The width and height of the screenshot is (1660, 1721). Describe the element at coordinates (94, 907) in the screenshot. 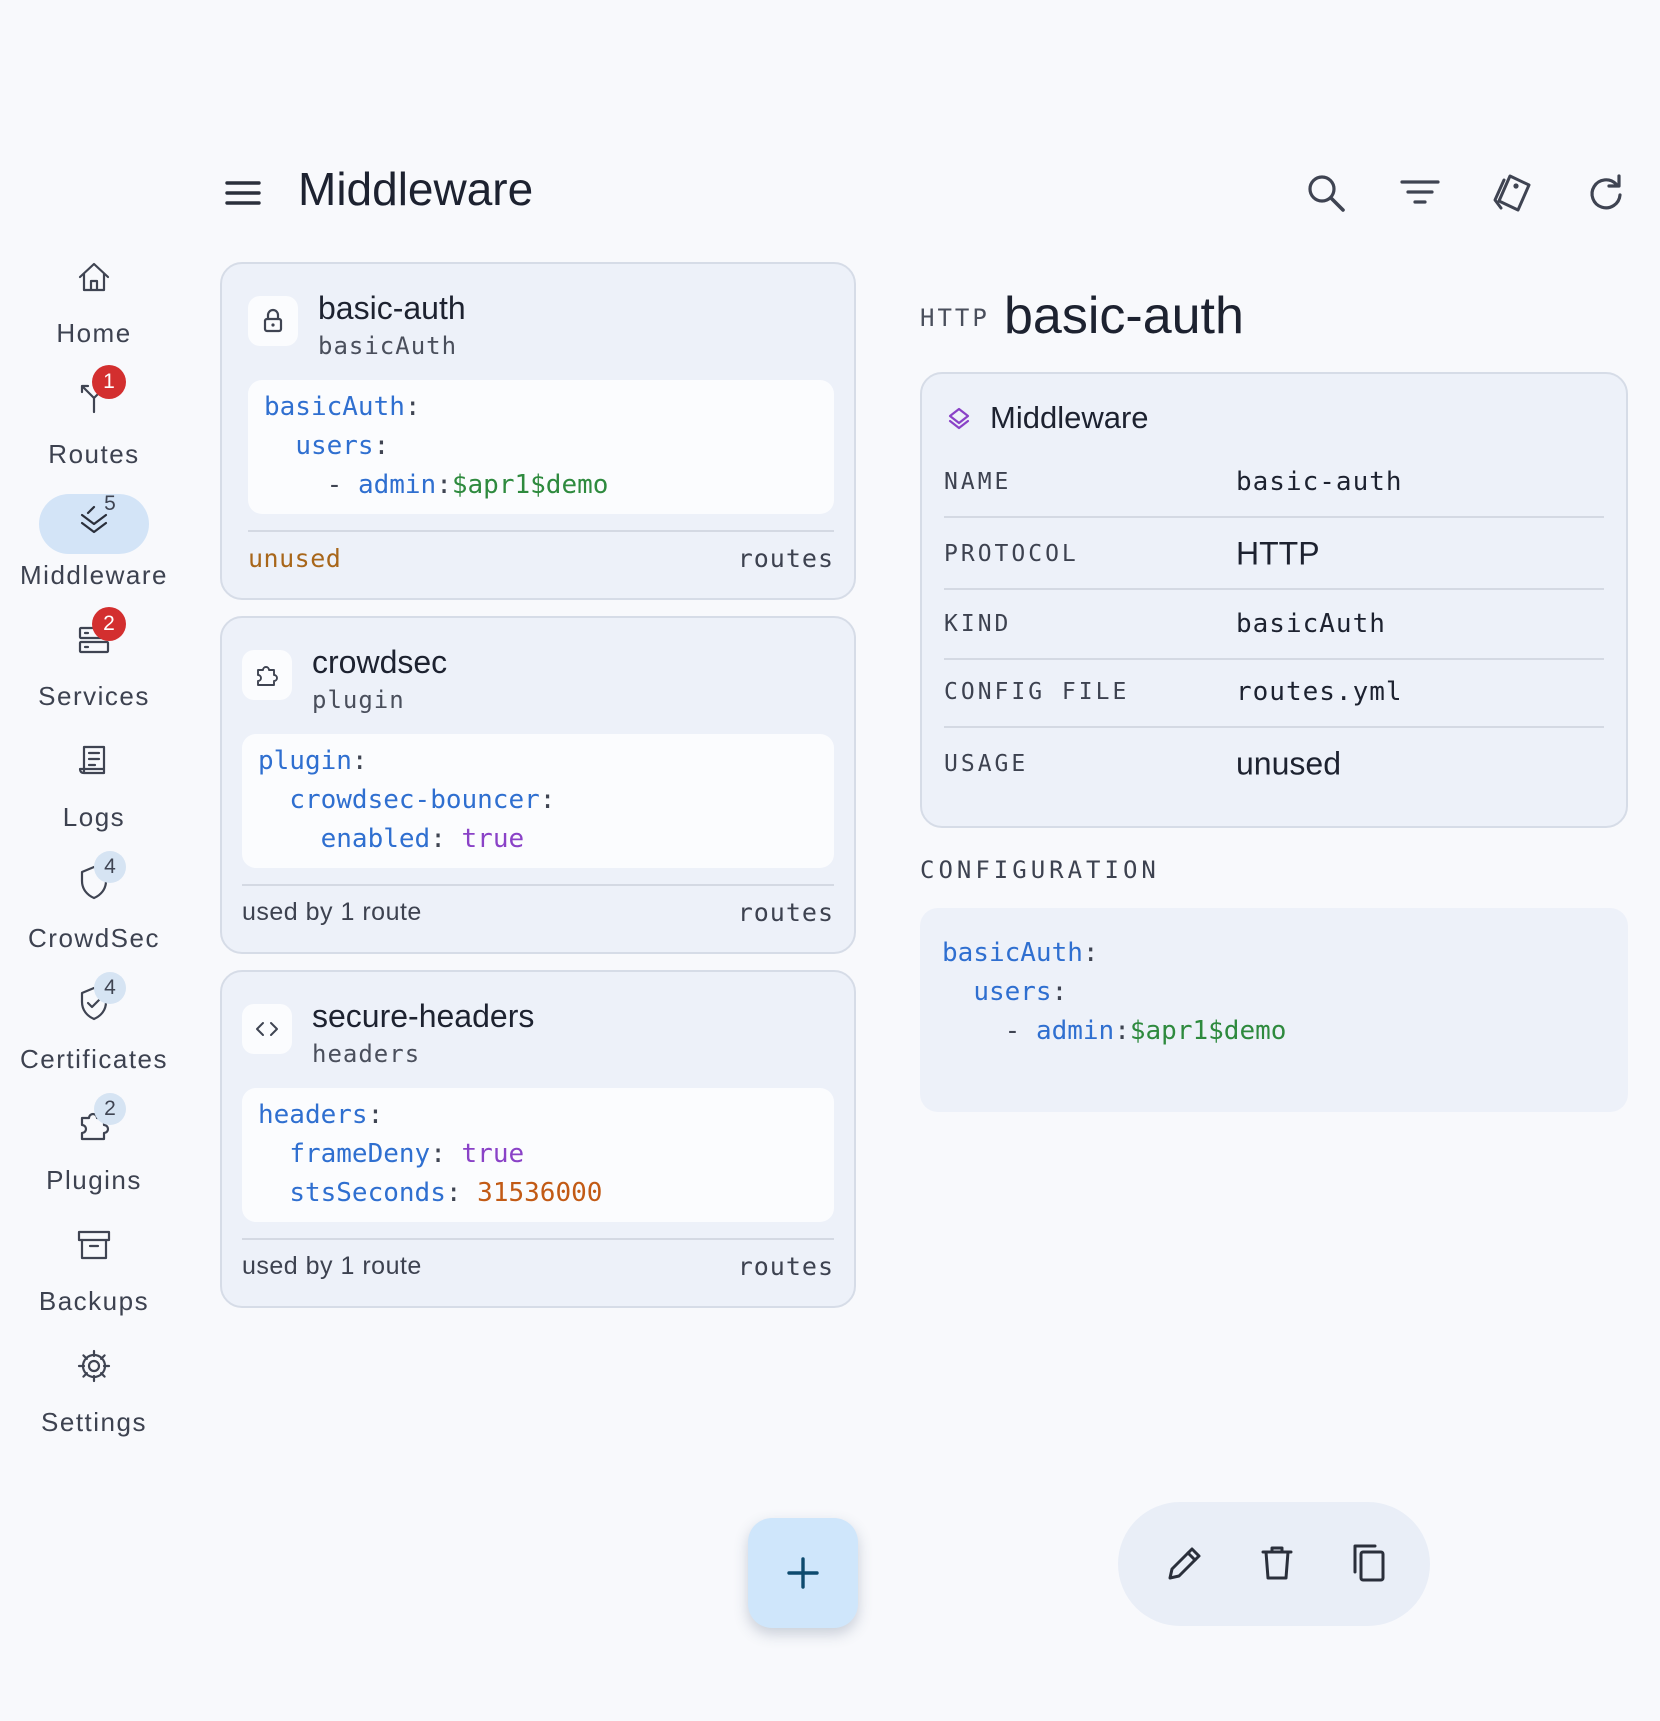

I see `nav-item-crowdsec: 4 CrowdSec` at that location.